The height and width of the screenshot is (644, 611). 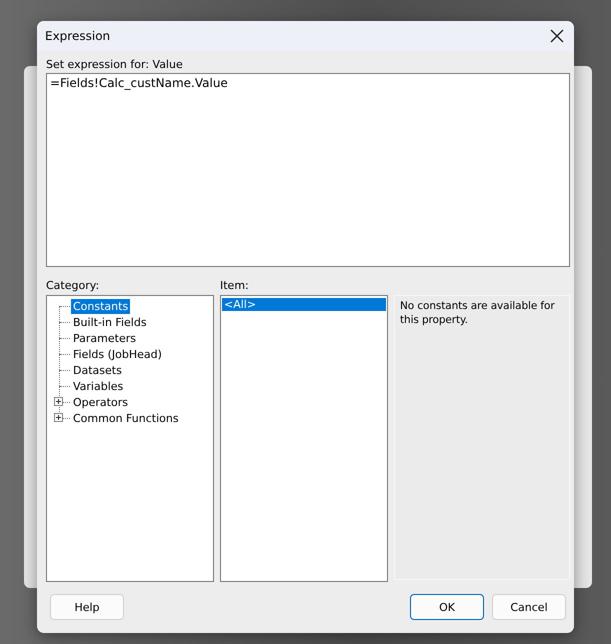 I want to click on tree-item: Fields (JobHead), so click(x=117, y=354).